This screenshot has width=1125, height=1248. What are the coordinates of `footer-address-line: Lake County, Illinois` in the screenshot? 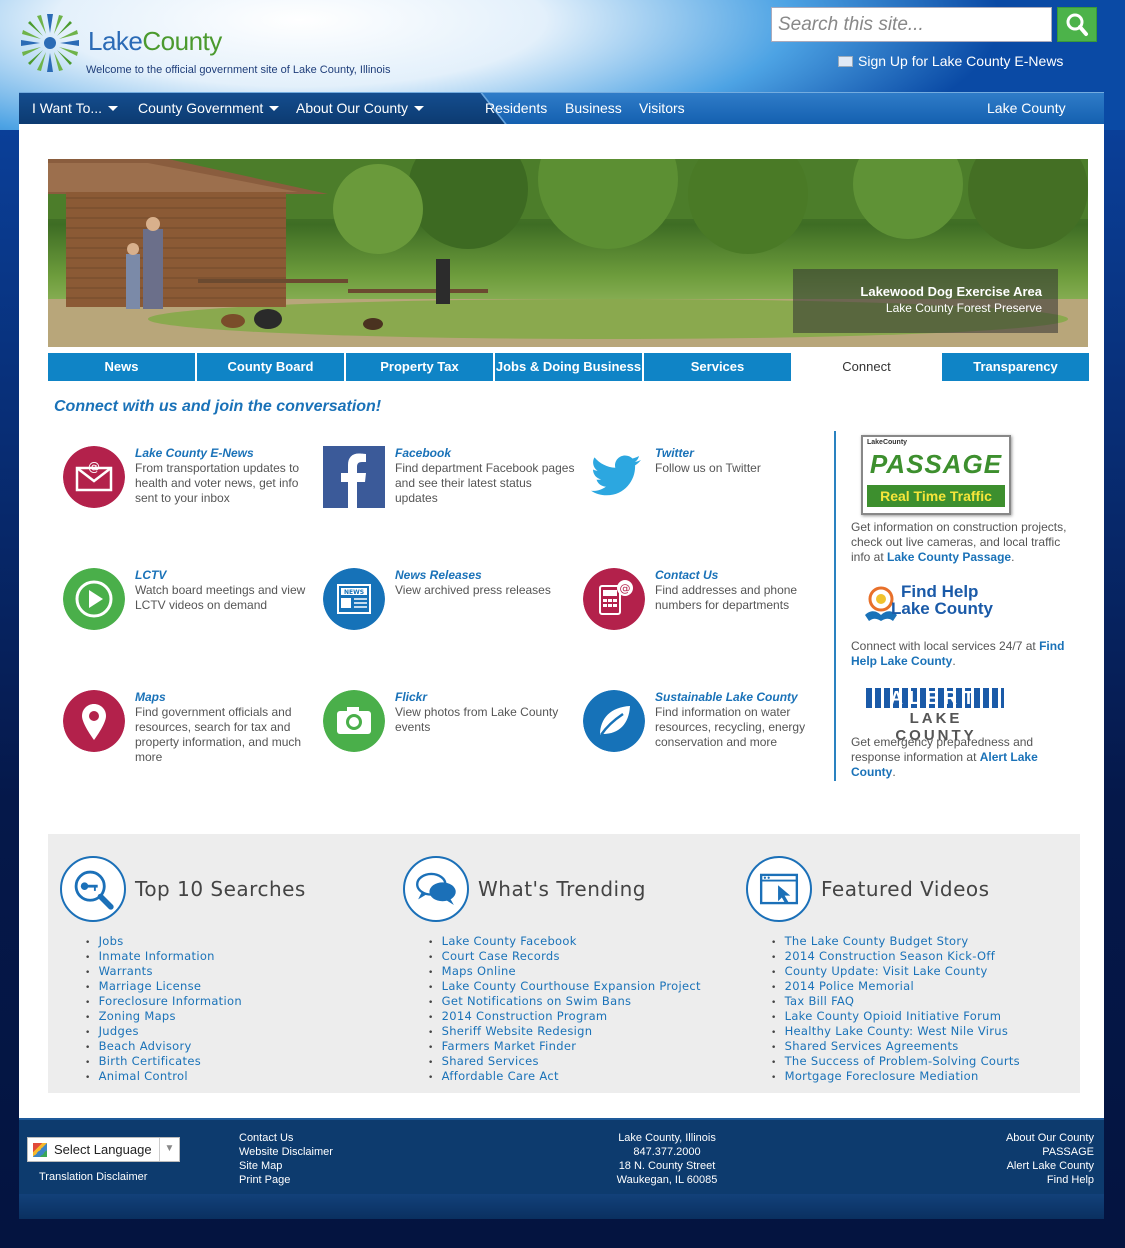 It's located at (667, 1138).